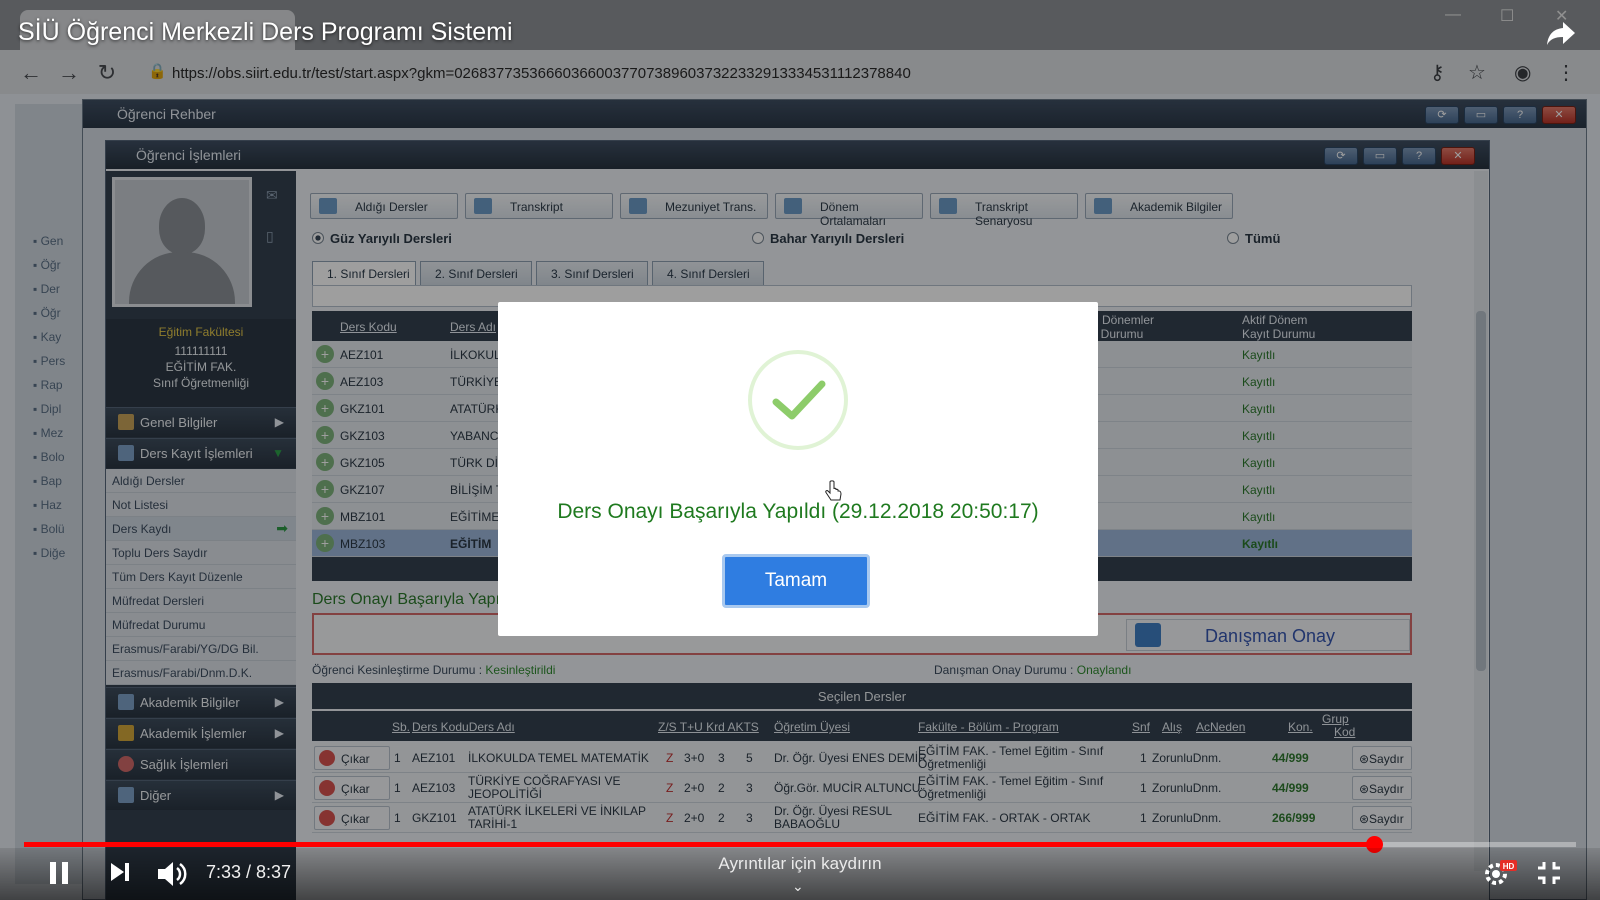 This screenshot has height=900, width=1600. I want to click on hd-badge: HD, so click(1509, 866).